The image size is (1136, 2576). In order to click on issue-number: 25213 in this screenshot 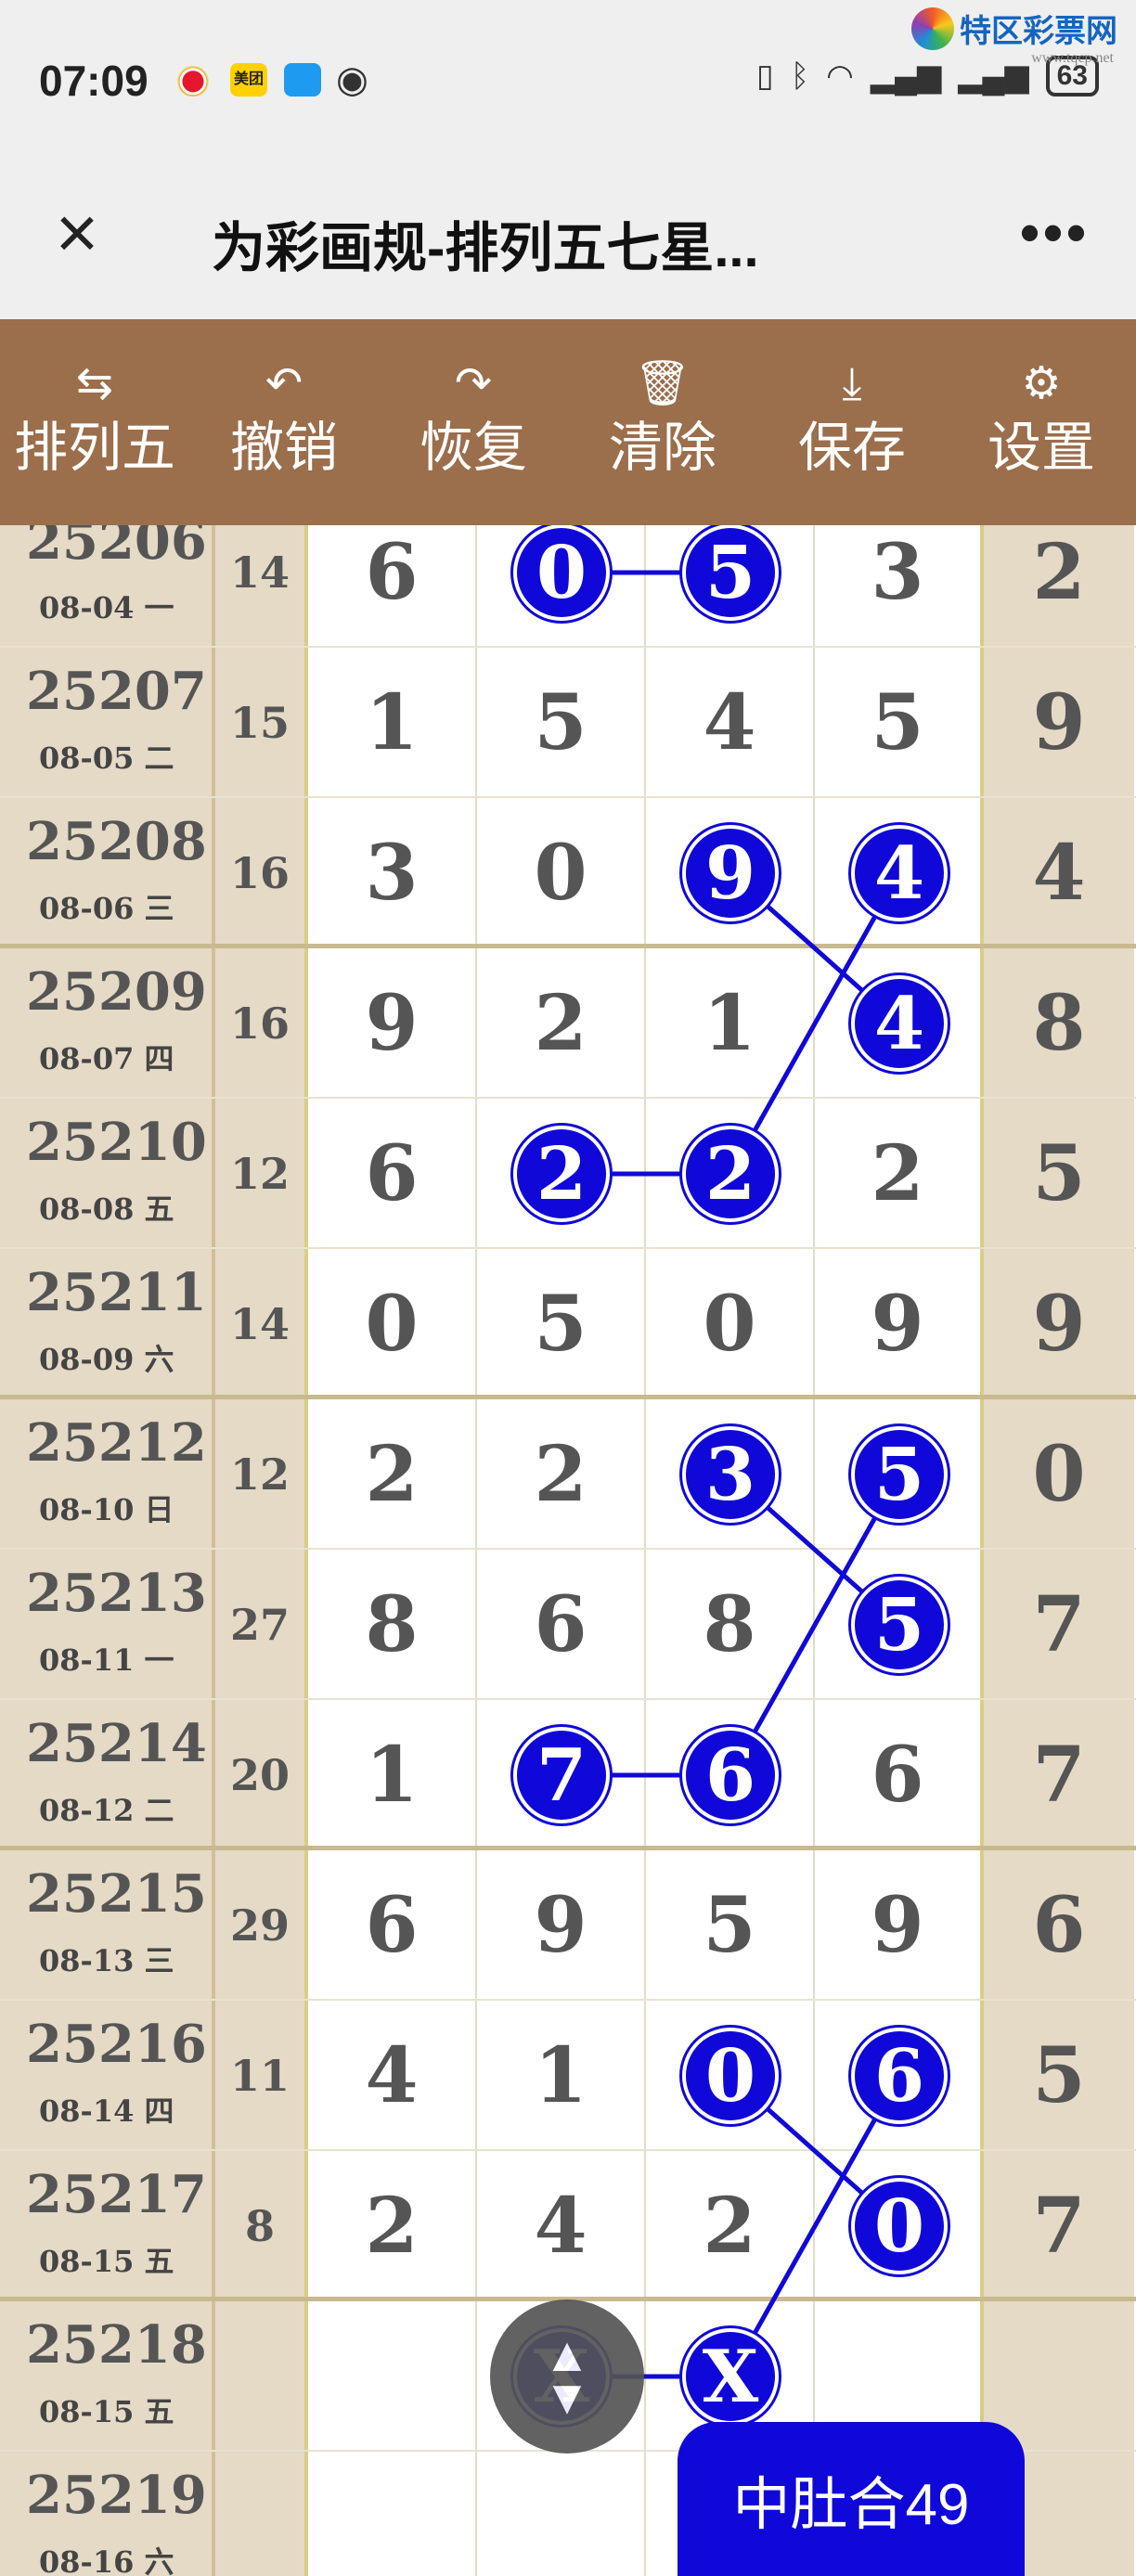, I will do `click(116, 1594)`.